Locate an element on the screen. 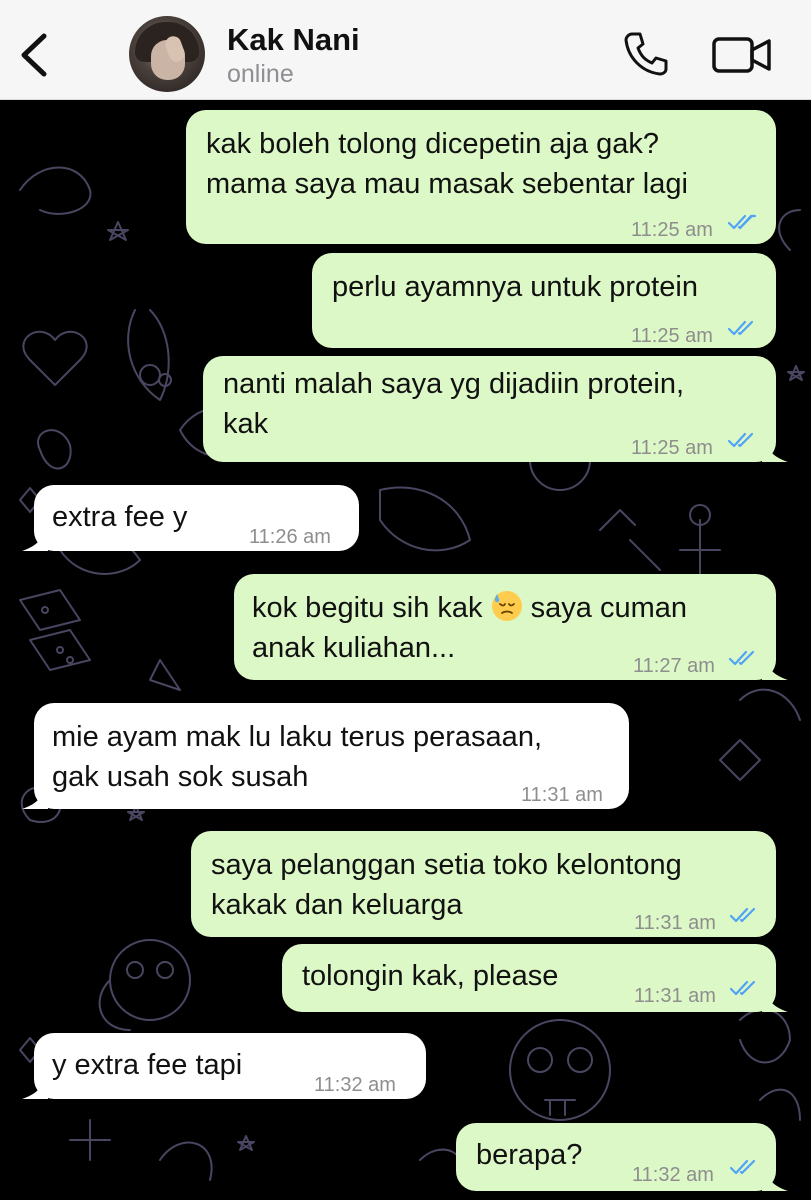 The height and width of the screenshot is (1200, 811). downcast-face-with-sweat-icon is located at coordinates (506, 606).